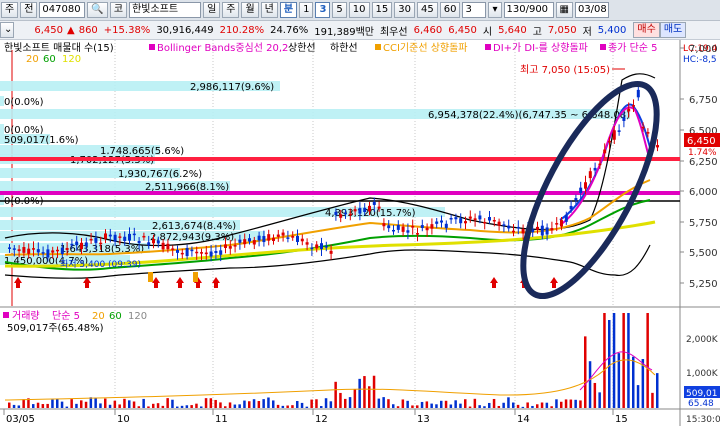 This screenshot has width=720, height=426. What do you see at coordinates (62, 10) in the screenshot?
I see `stock-code-input: 047080` at bounding box center [62, 10].